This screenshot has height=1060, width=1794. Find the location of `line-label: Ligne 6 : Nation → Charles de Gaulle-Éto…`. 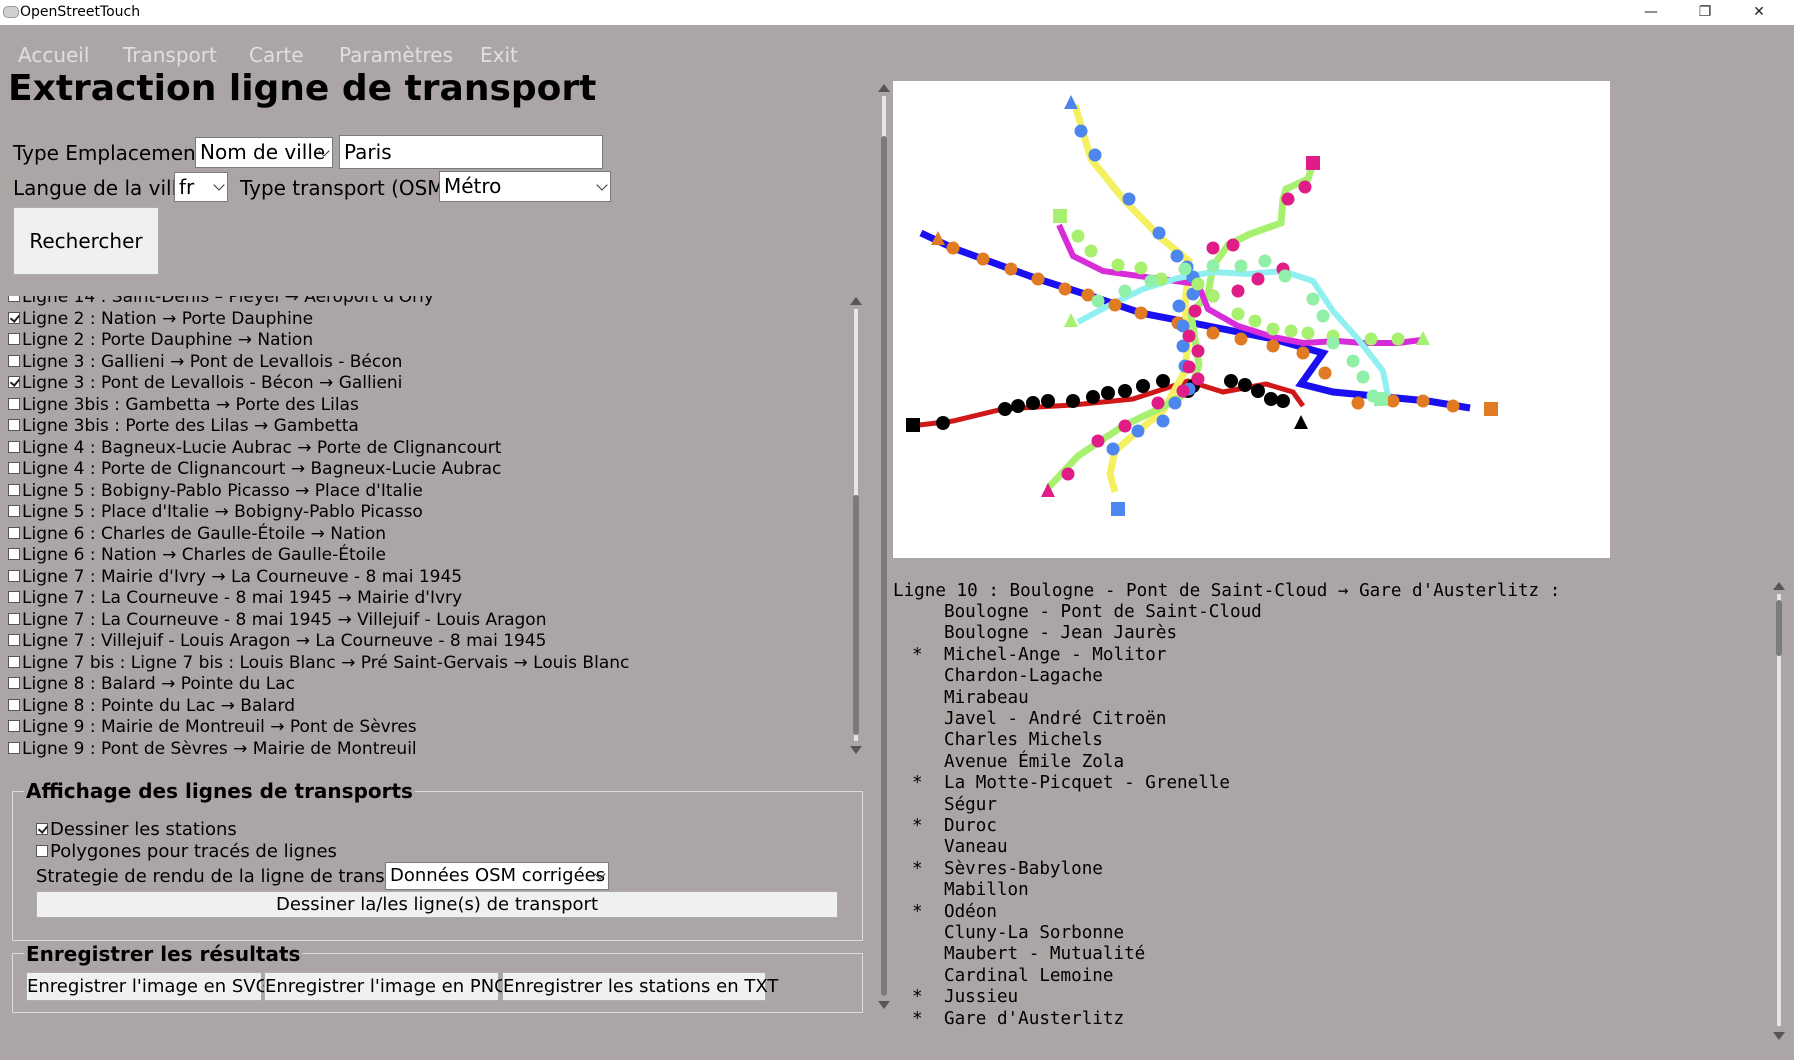

line-label: Ligne 6 : Nation → Charles de Gaulle-Éto… is located at coordinates (204, 555).